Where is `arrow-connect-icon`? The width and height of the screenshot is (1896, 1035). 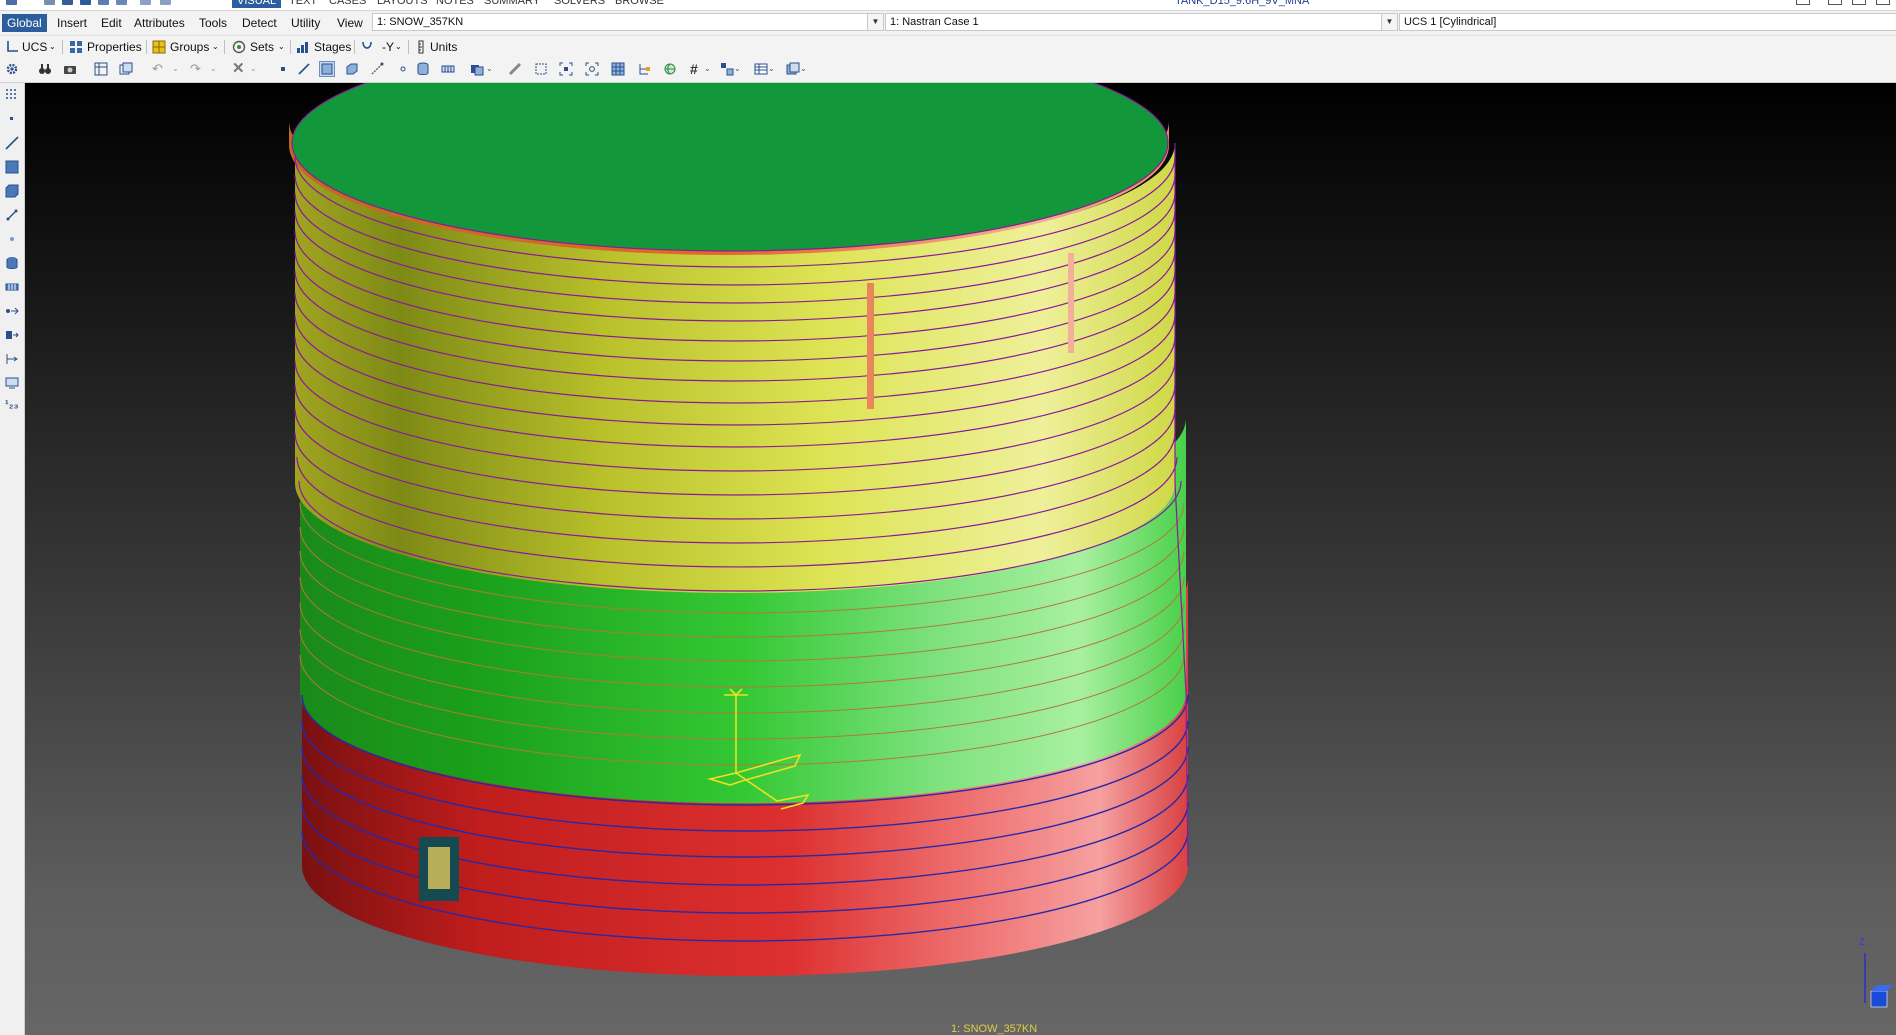
arrow-connect-icon is located at coordinates (12, 311).